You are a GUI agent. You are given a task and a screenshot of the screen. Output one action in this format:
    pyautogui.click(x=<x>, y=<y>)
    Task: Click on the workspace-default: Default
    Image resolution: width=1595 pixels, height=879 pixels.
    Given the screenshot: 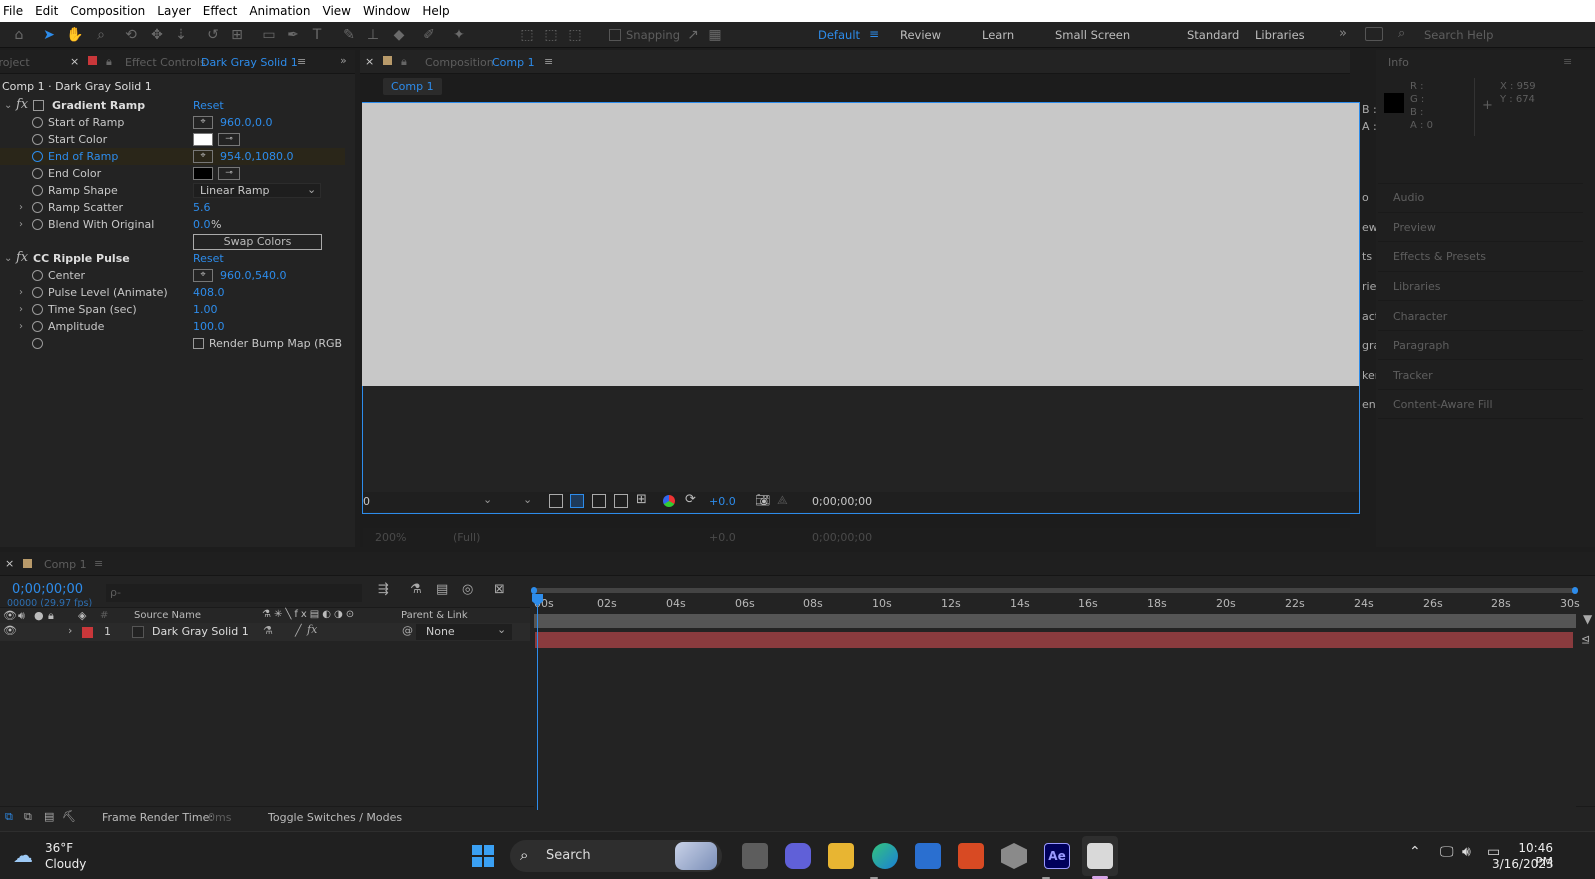 What is the action you would take?
    pyautogui.click(x=839, y=35)
    